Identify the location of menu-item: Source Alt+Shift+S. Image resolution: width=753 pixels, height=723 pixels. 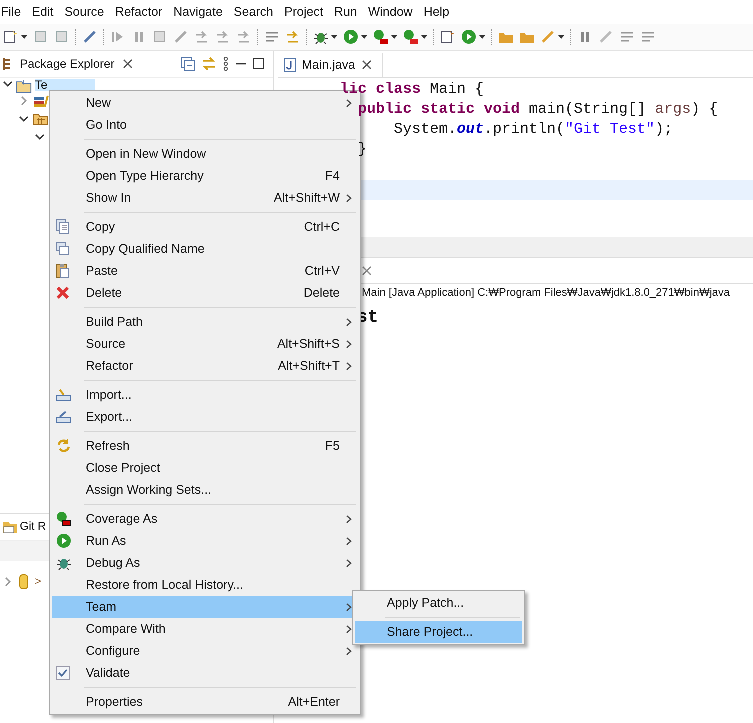
(205, 344).